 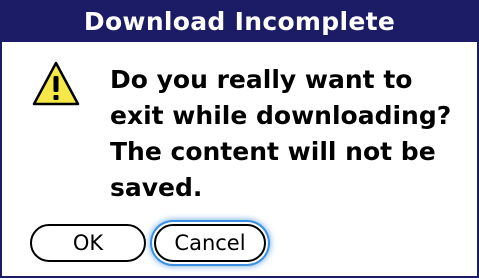 What do you see at coordinates (56, 83) in the screenshot?
I see `warning-icon` at bounding box center [56, 83].